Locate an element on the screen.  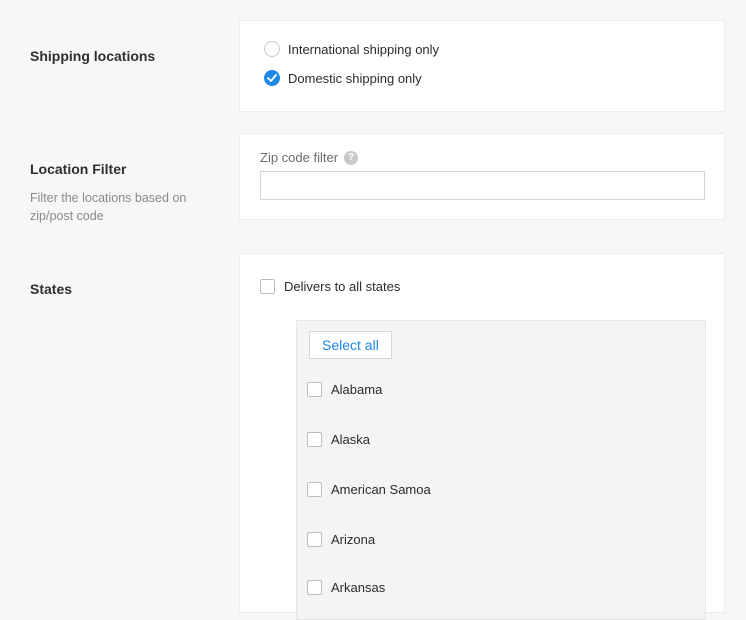
list-item-american-samoa: American Samoa is located at coordinates (369, 489).